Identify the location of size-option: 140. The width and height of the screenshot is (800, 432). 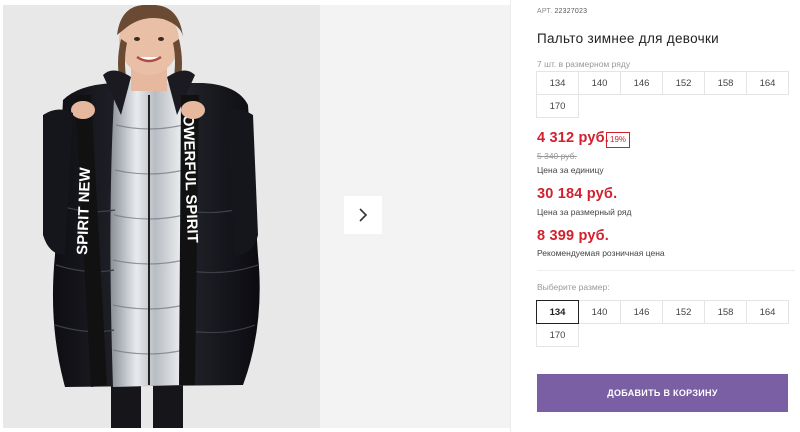
(599, 312).